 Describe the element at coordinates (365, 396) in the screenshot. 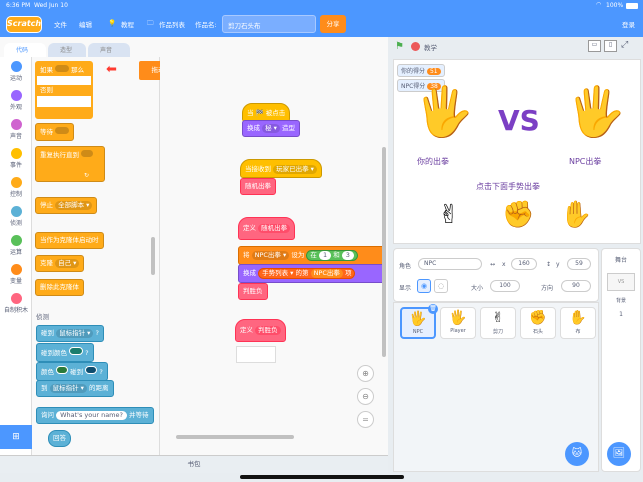

I see `zoom-out-icon: ⊖` at that location.